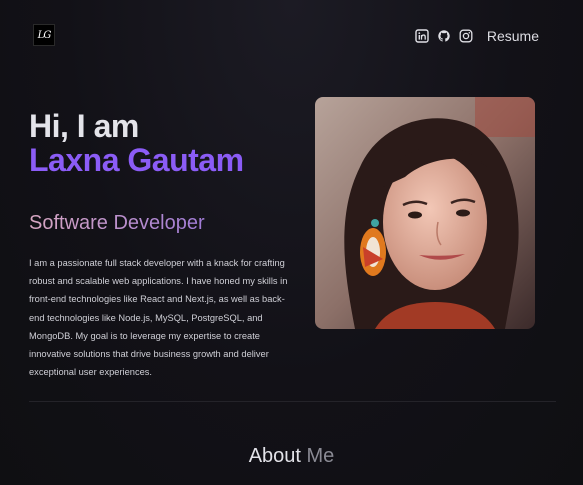 The width and height of the screenshot is (583, 485). I want to click on hero-greeting: Hi, I am, so click(84, 126).